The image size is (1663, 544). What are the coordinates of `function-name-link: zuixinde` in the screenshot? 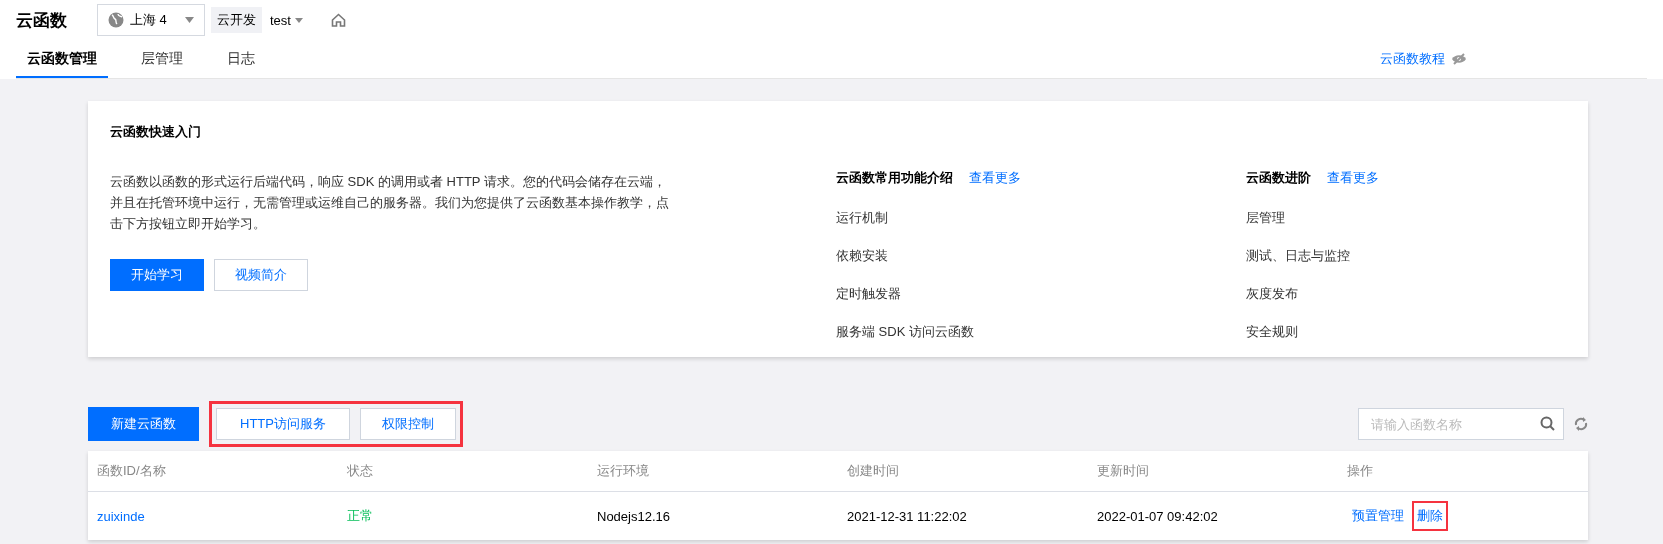 It's located at (121, 516).